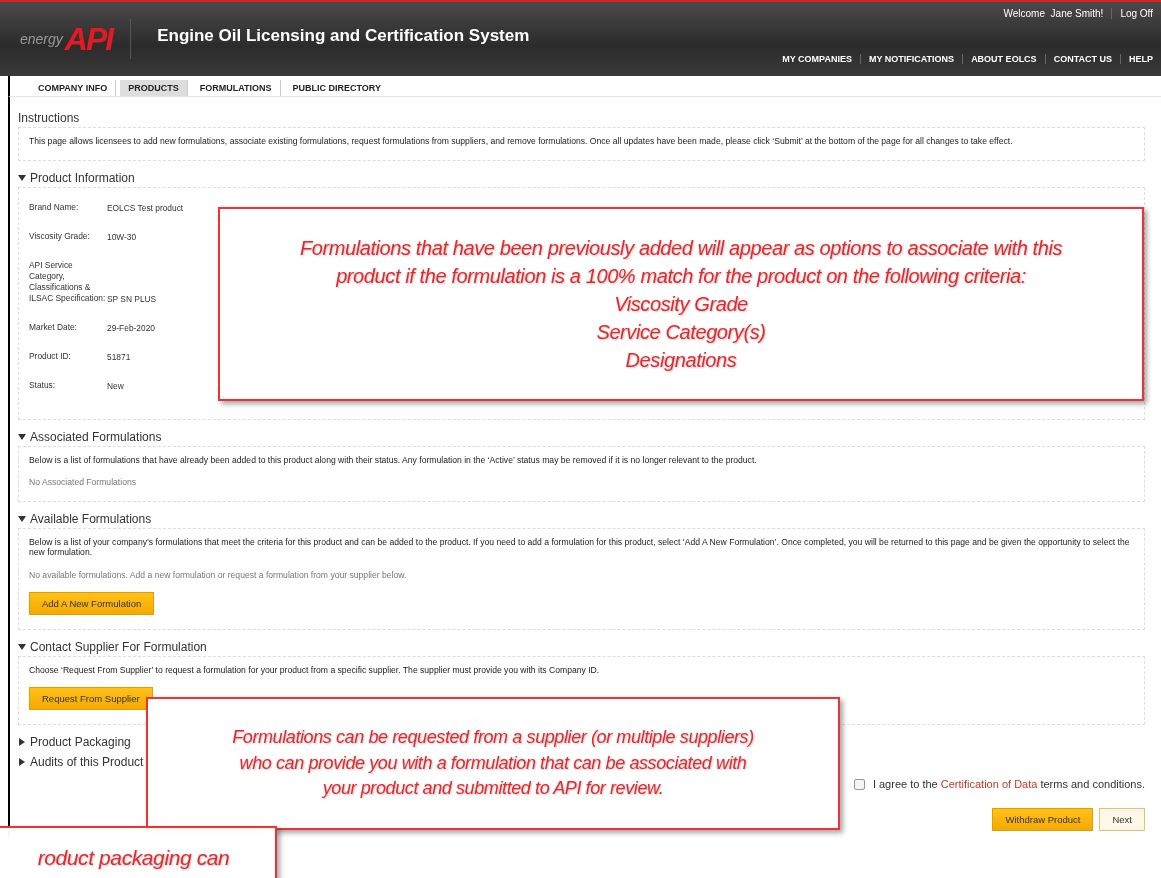 This screenshot has height=878, width=1161. I want to click on logo-tagline: energy, so click(41, 39).